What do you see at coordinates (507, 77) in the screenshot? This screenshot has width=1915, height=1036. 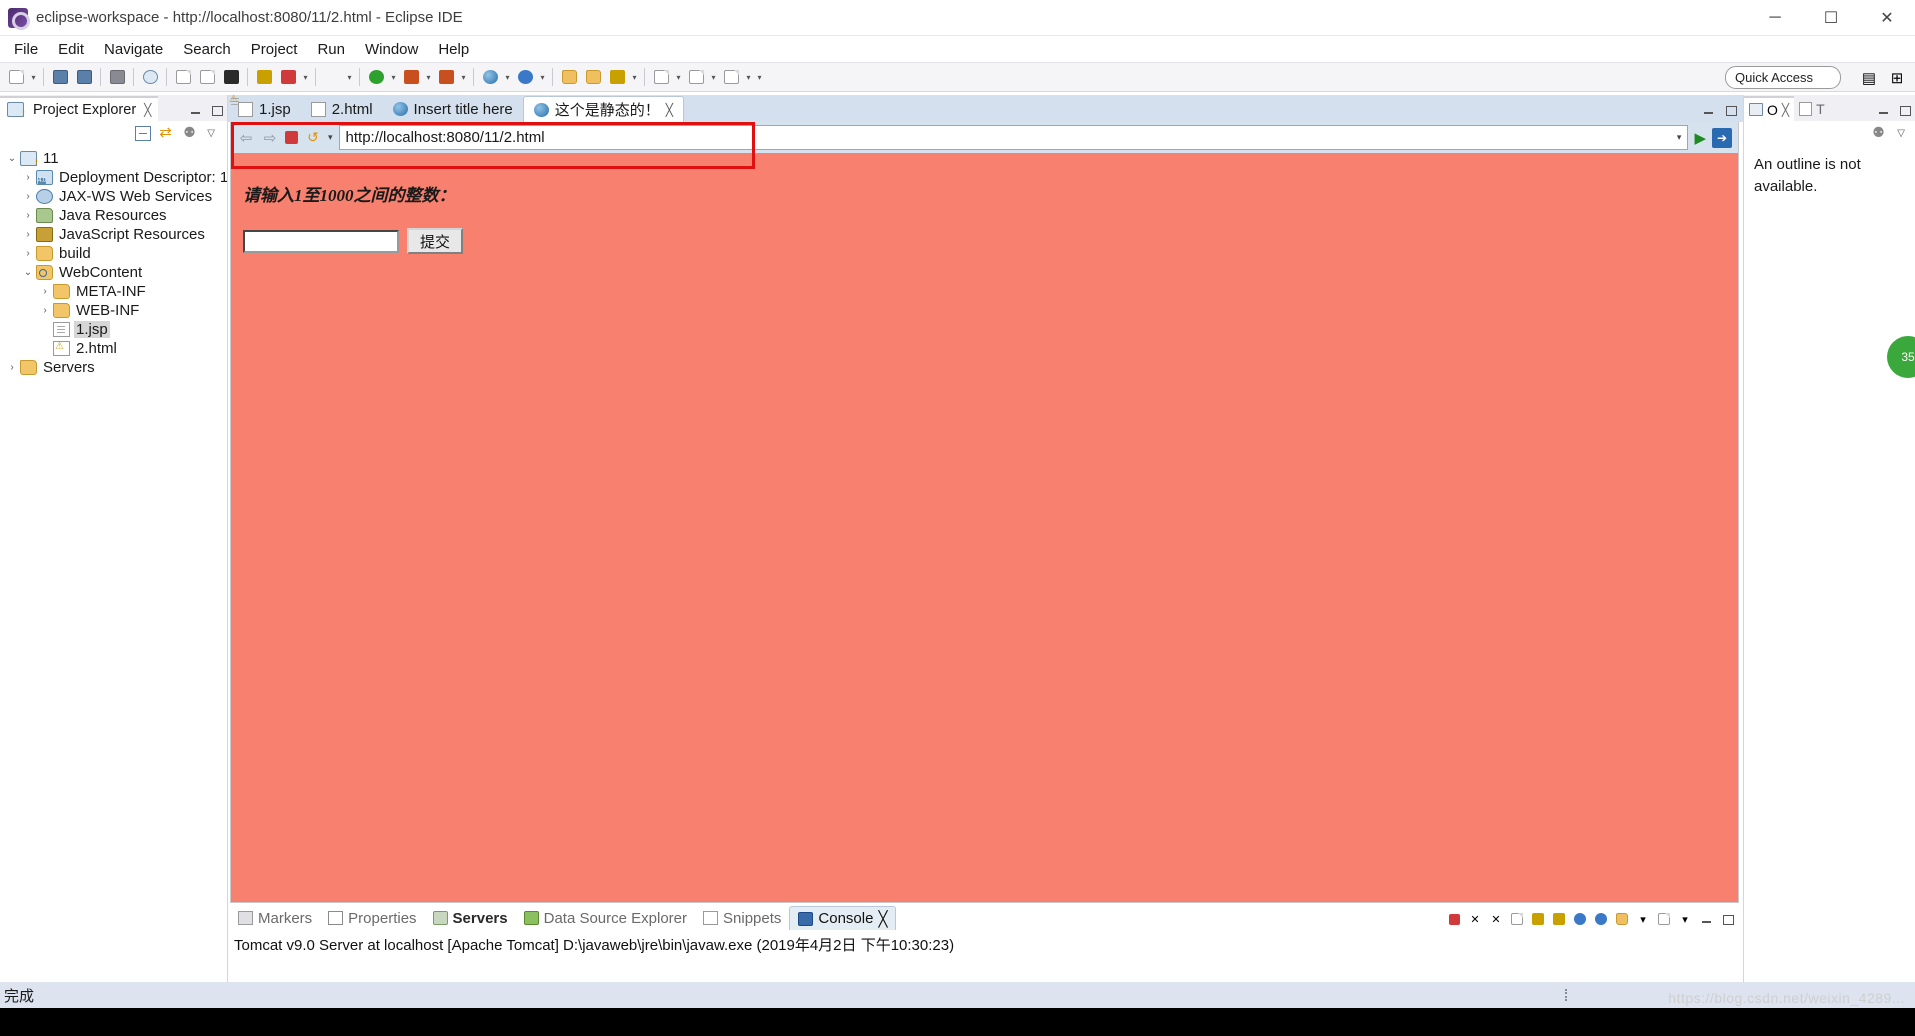 I see `browser-caret: ▾` at bounding box center [507, 77].